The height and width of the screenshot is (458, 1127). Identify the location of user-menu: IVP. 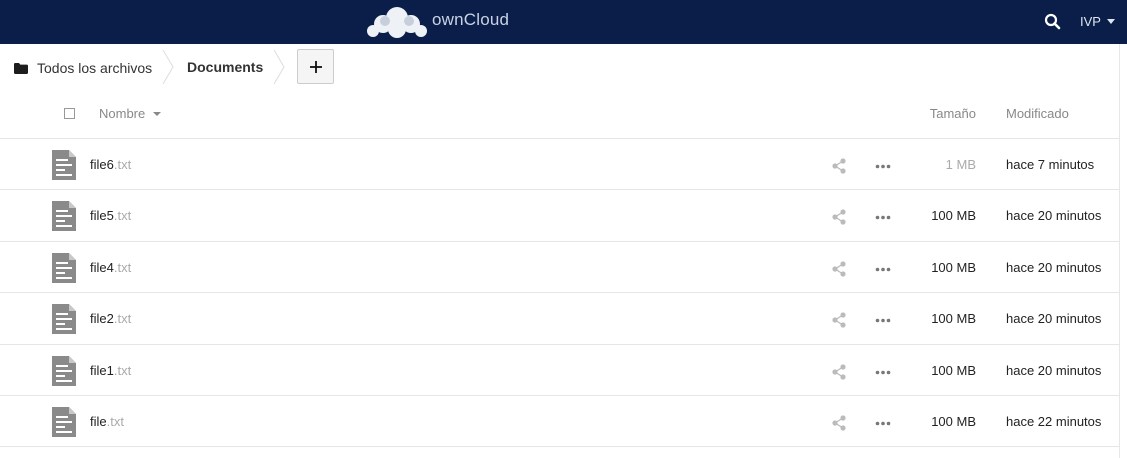
(1097, 21).